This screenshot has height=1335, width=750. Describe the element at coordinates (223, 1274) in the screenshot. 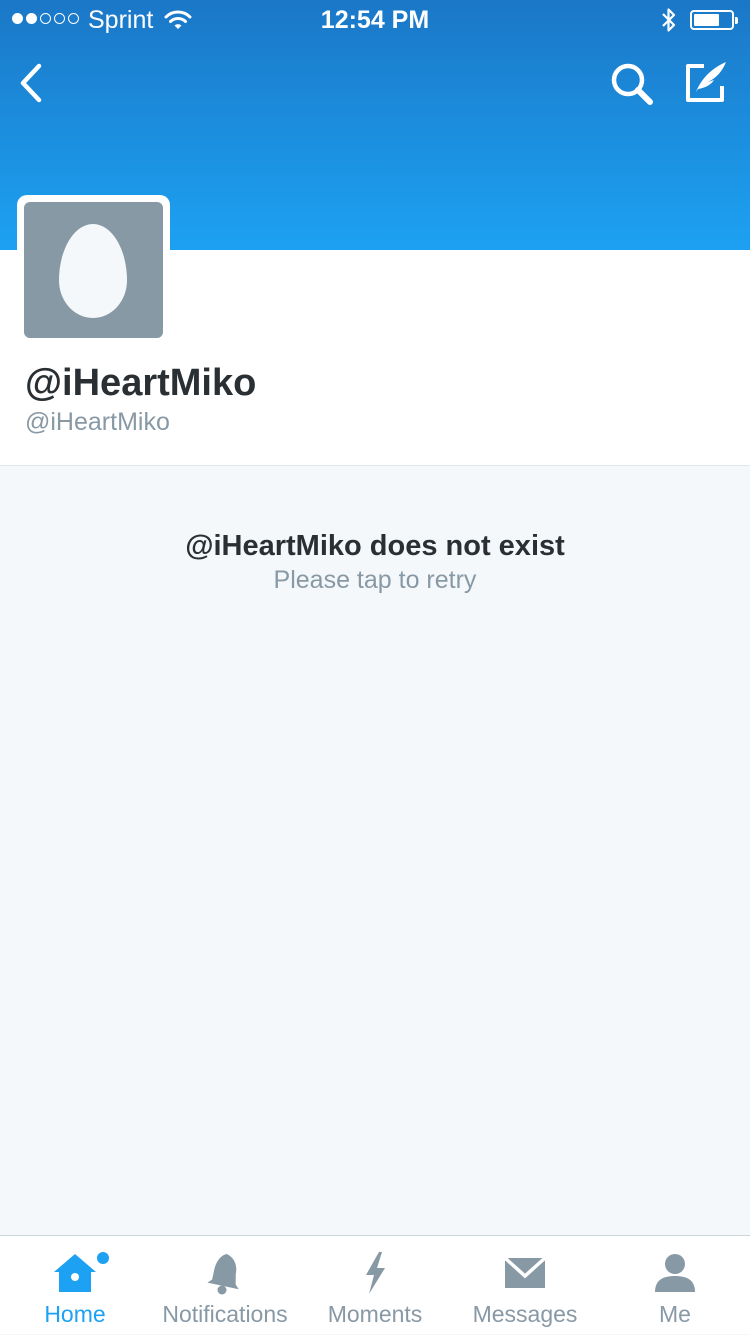

I see `bell-icon` at that location.